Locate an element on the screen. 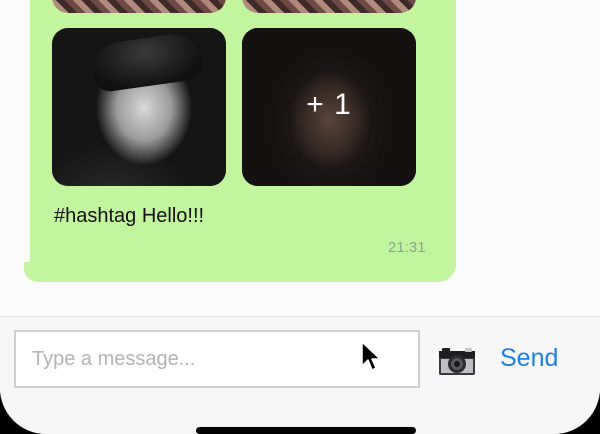 The width and height of the screenshot is (600, 434). home-indicator is located at coordinates (306, 430).